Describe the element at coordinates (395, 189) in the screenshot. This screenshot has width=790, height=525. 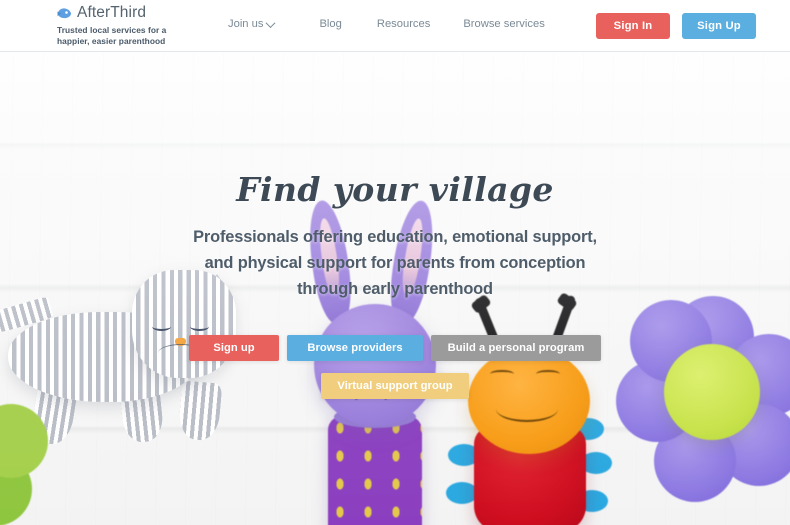
I see `hero-title: Find your village` at that location.